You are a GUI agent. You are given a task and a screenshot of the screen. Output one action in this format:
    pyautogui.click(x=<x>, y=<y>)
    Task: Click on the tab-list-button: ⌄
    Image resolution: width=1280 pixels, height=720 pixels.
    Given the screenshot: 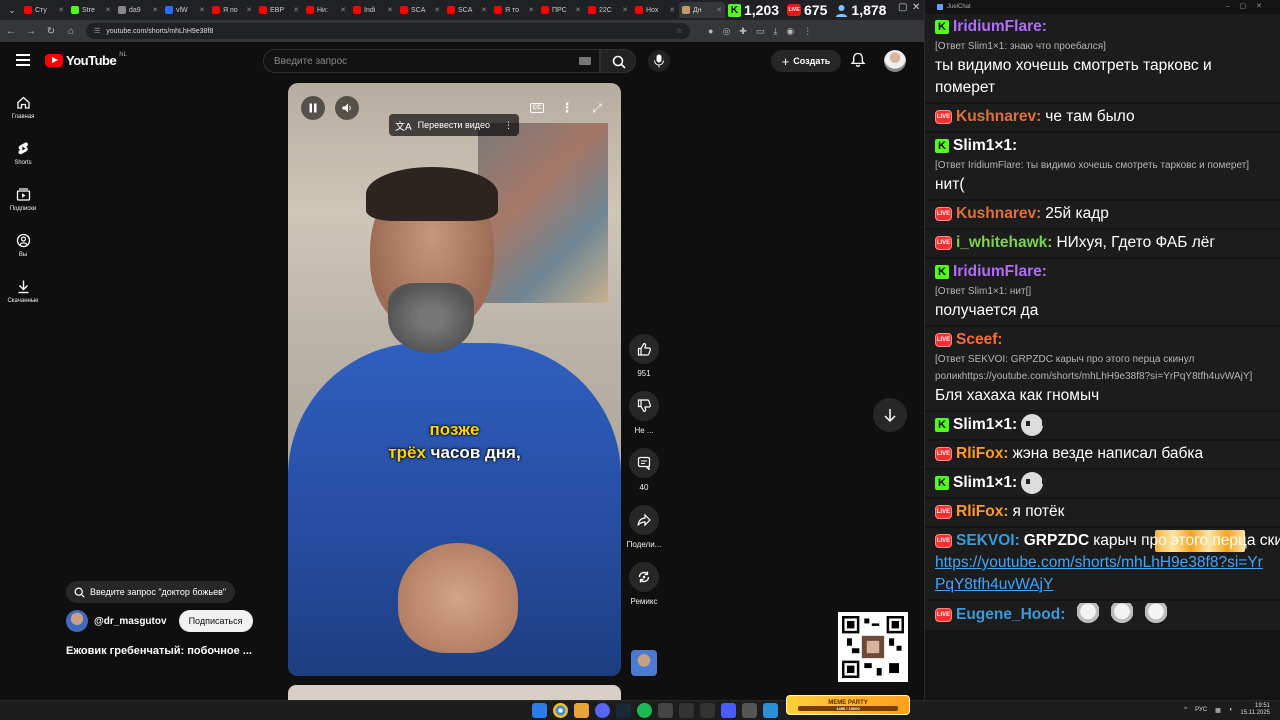 What is the action you would take?
    pyautogui.click(x=12, y=10)
    